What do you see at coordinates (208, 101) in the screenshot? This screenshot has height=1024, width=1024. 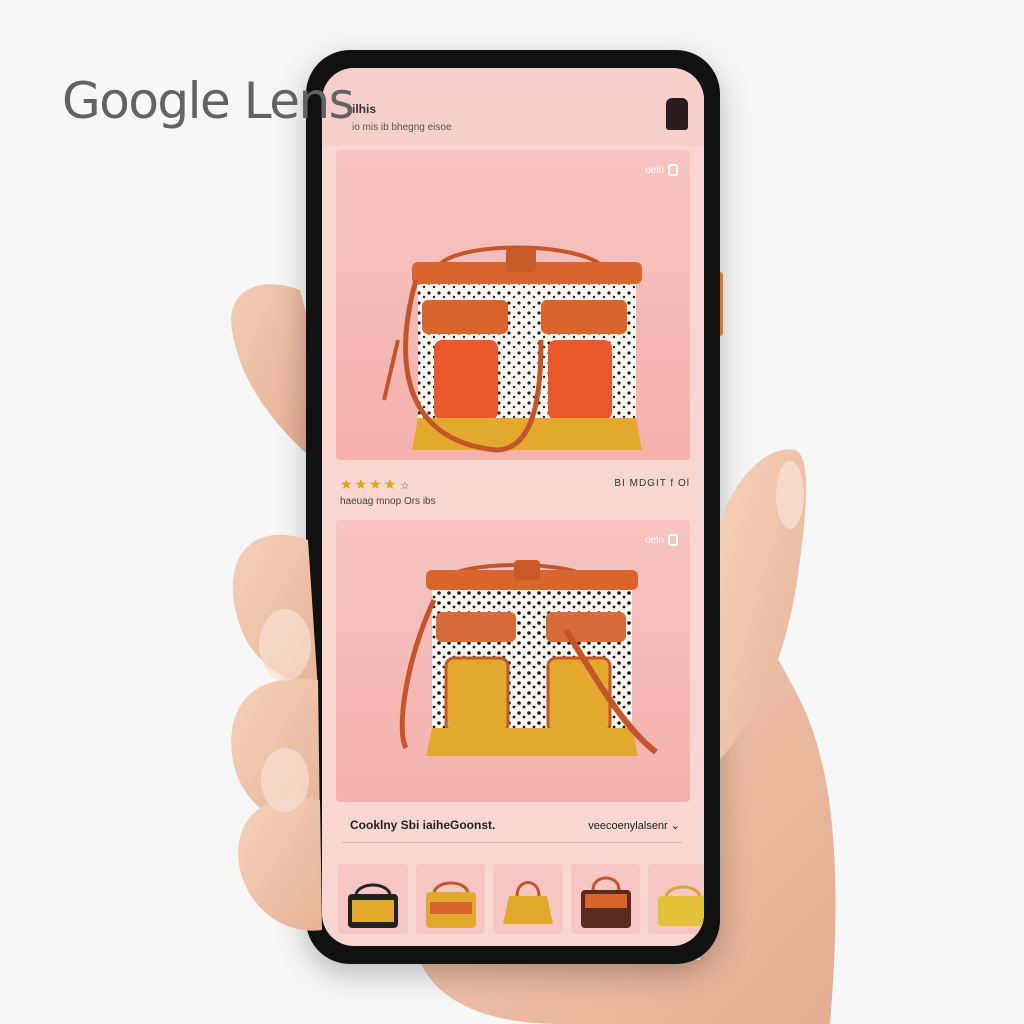 I see `google-lens-wordmark: Google Lens` at bounding box center [208, 101].